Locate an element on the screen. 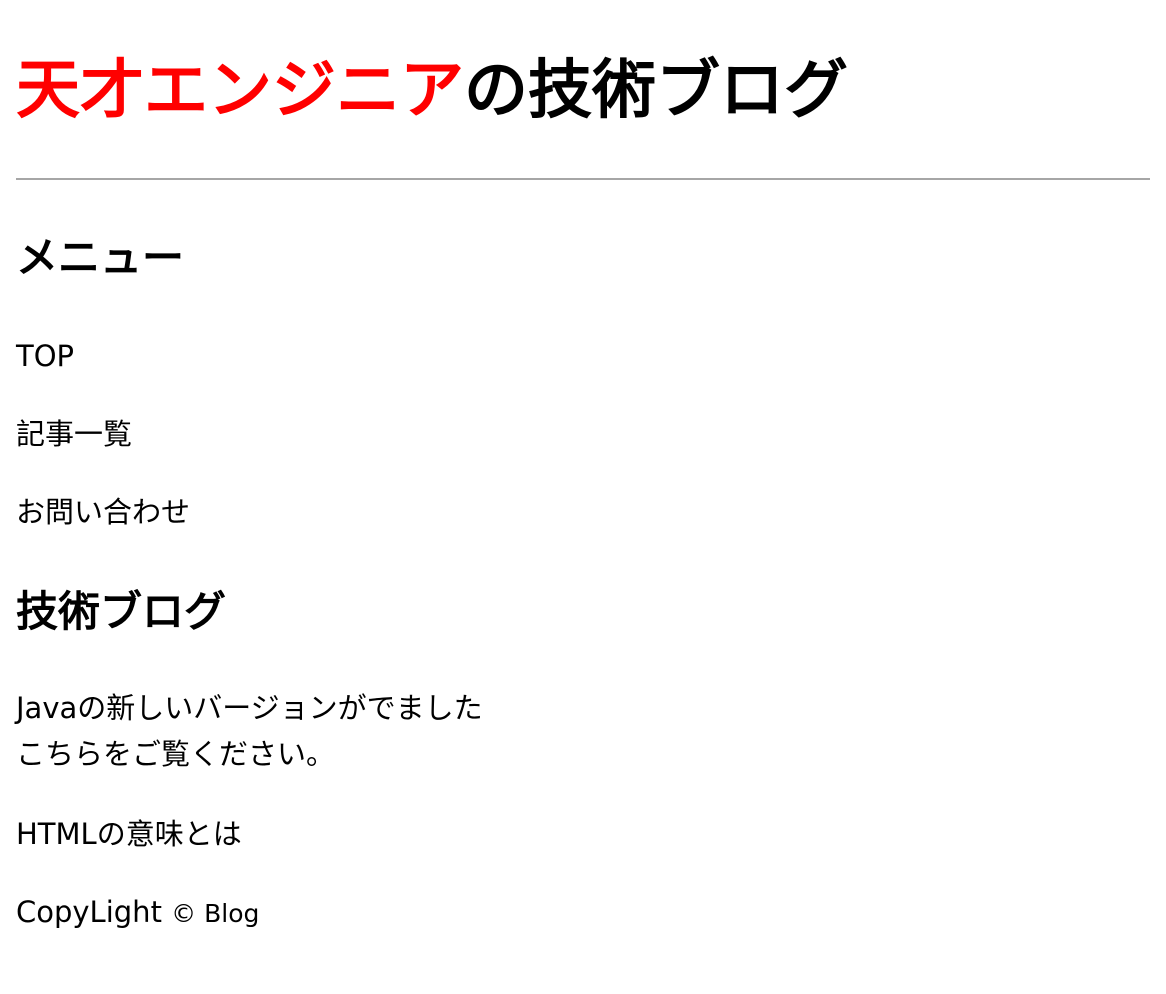 This screenshot has height=994, width=1166. site-title-accent: 天才エンジニア is located at coordinates (240, 91).